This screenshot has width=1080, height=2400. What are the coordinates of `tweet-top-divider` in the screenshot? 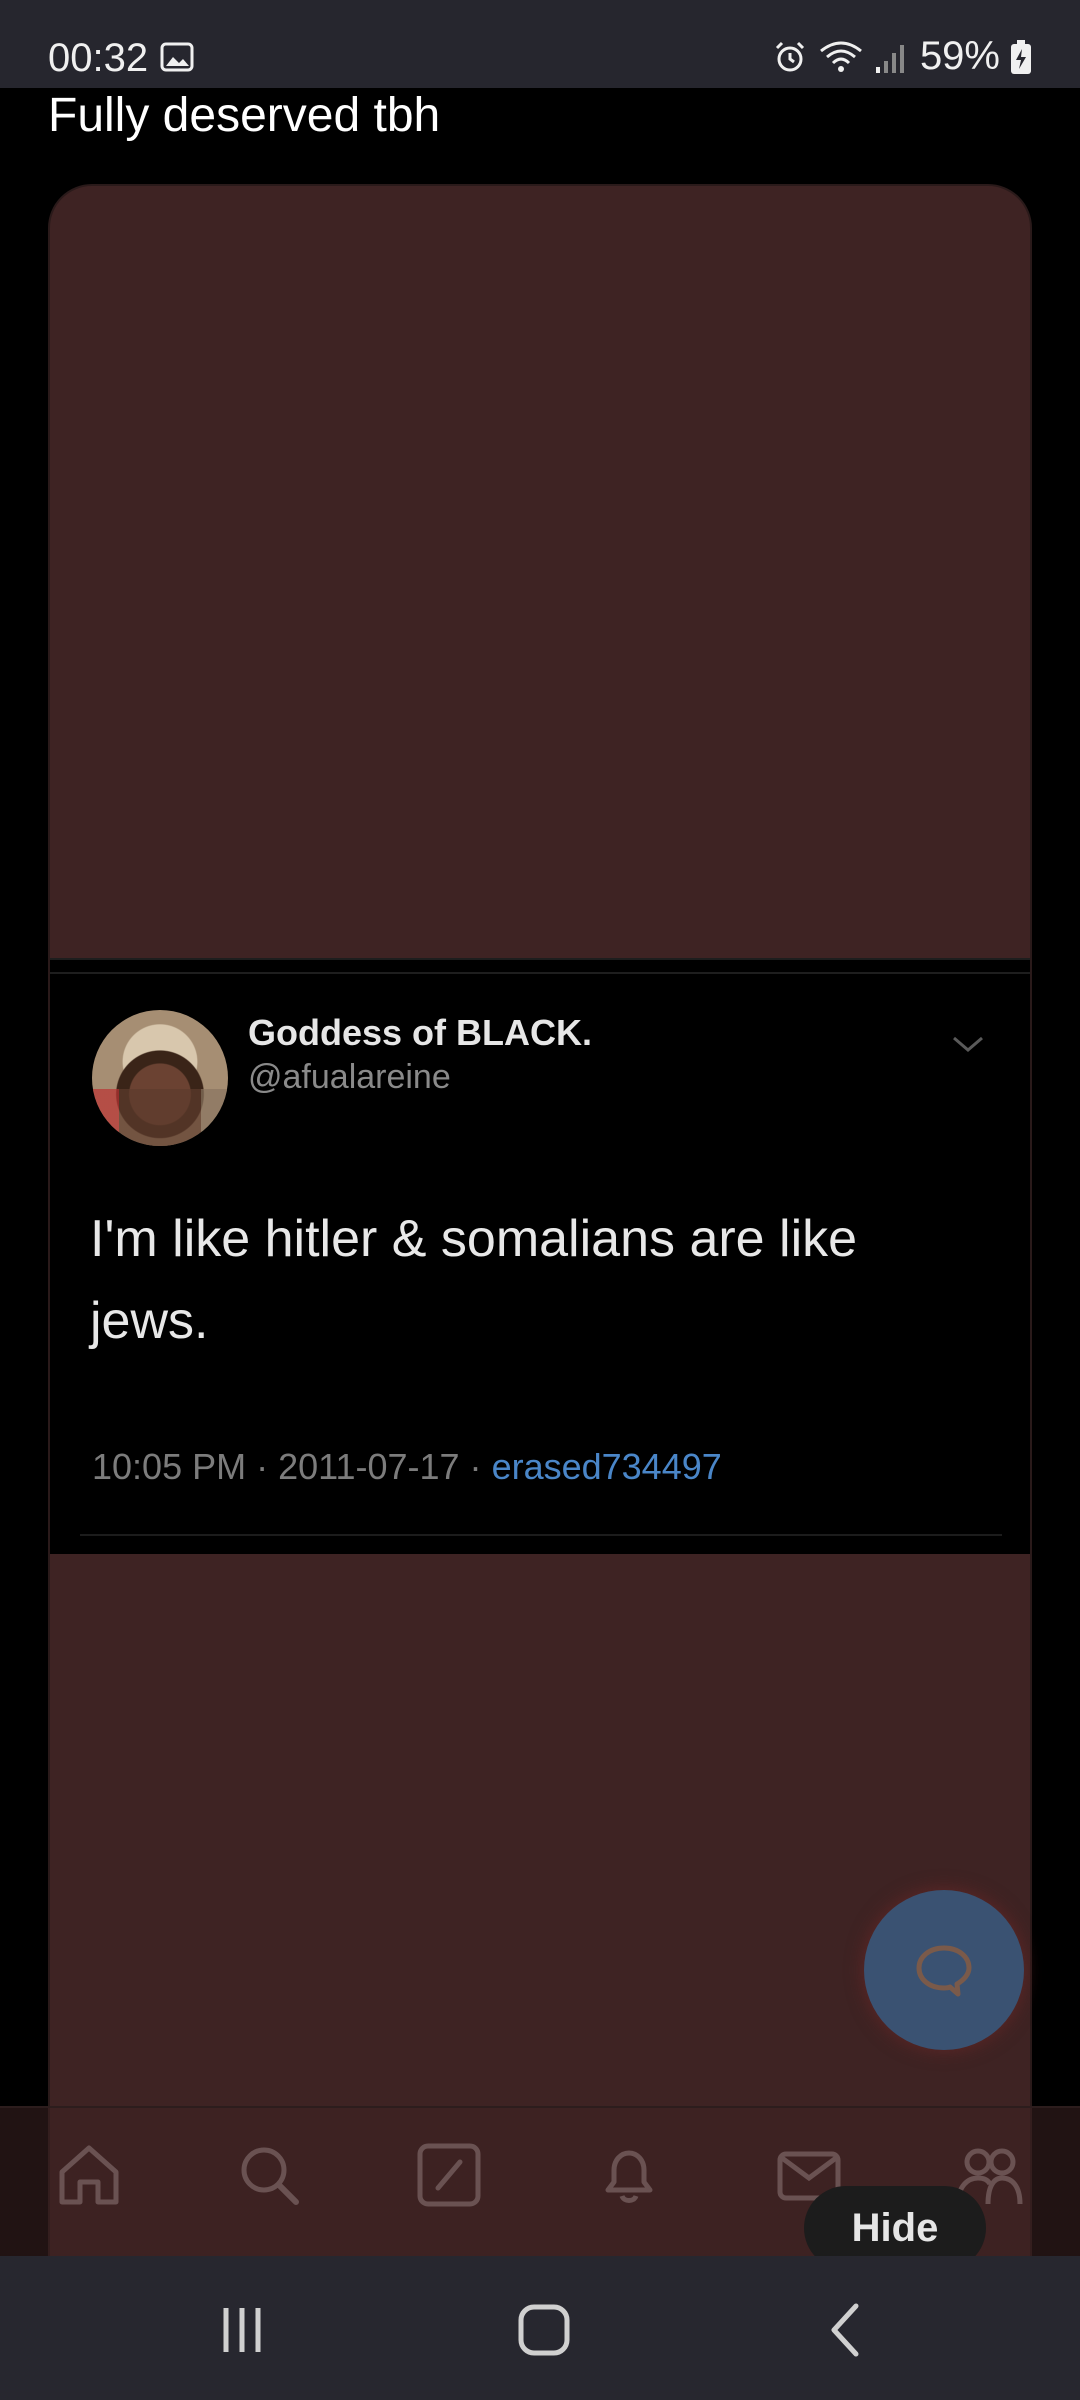 It's located at (540, 973).